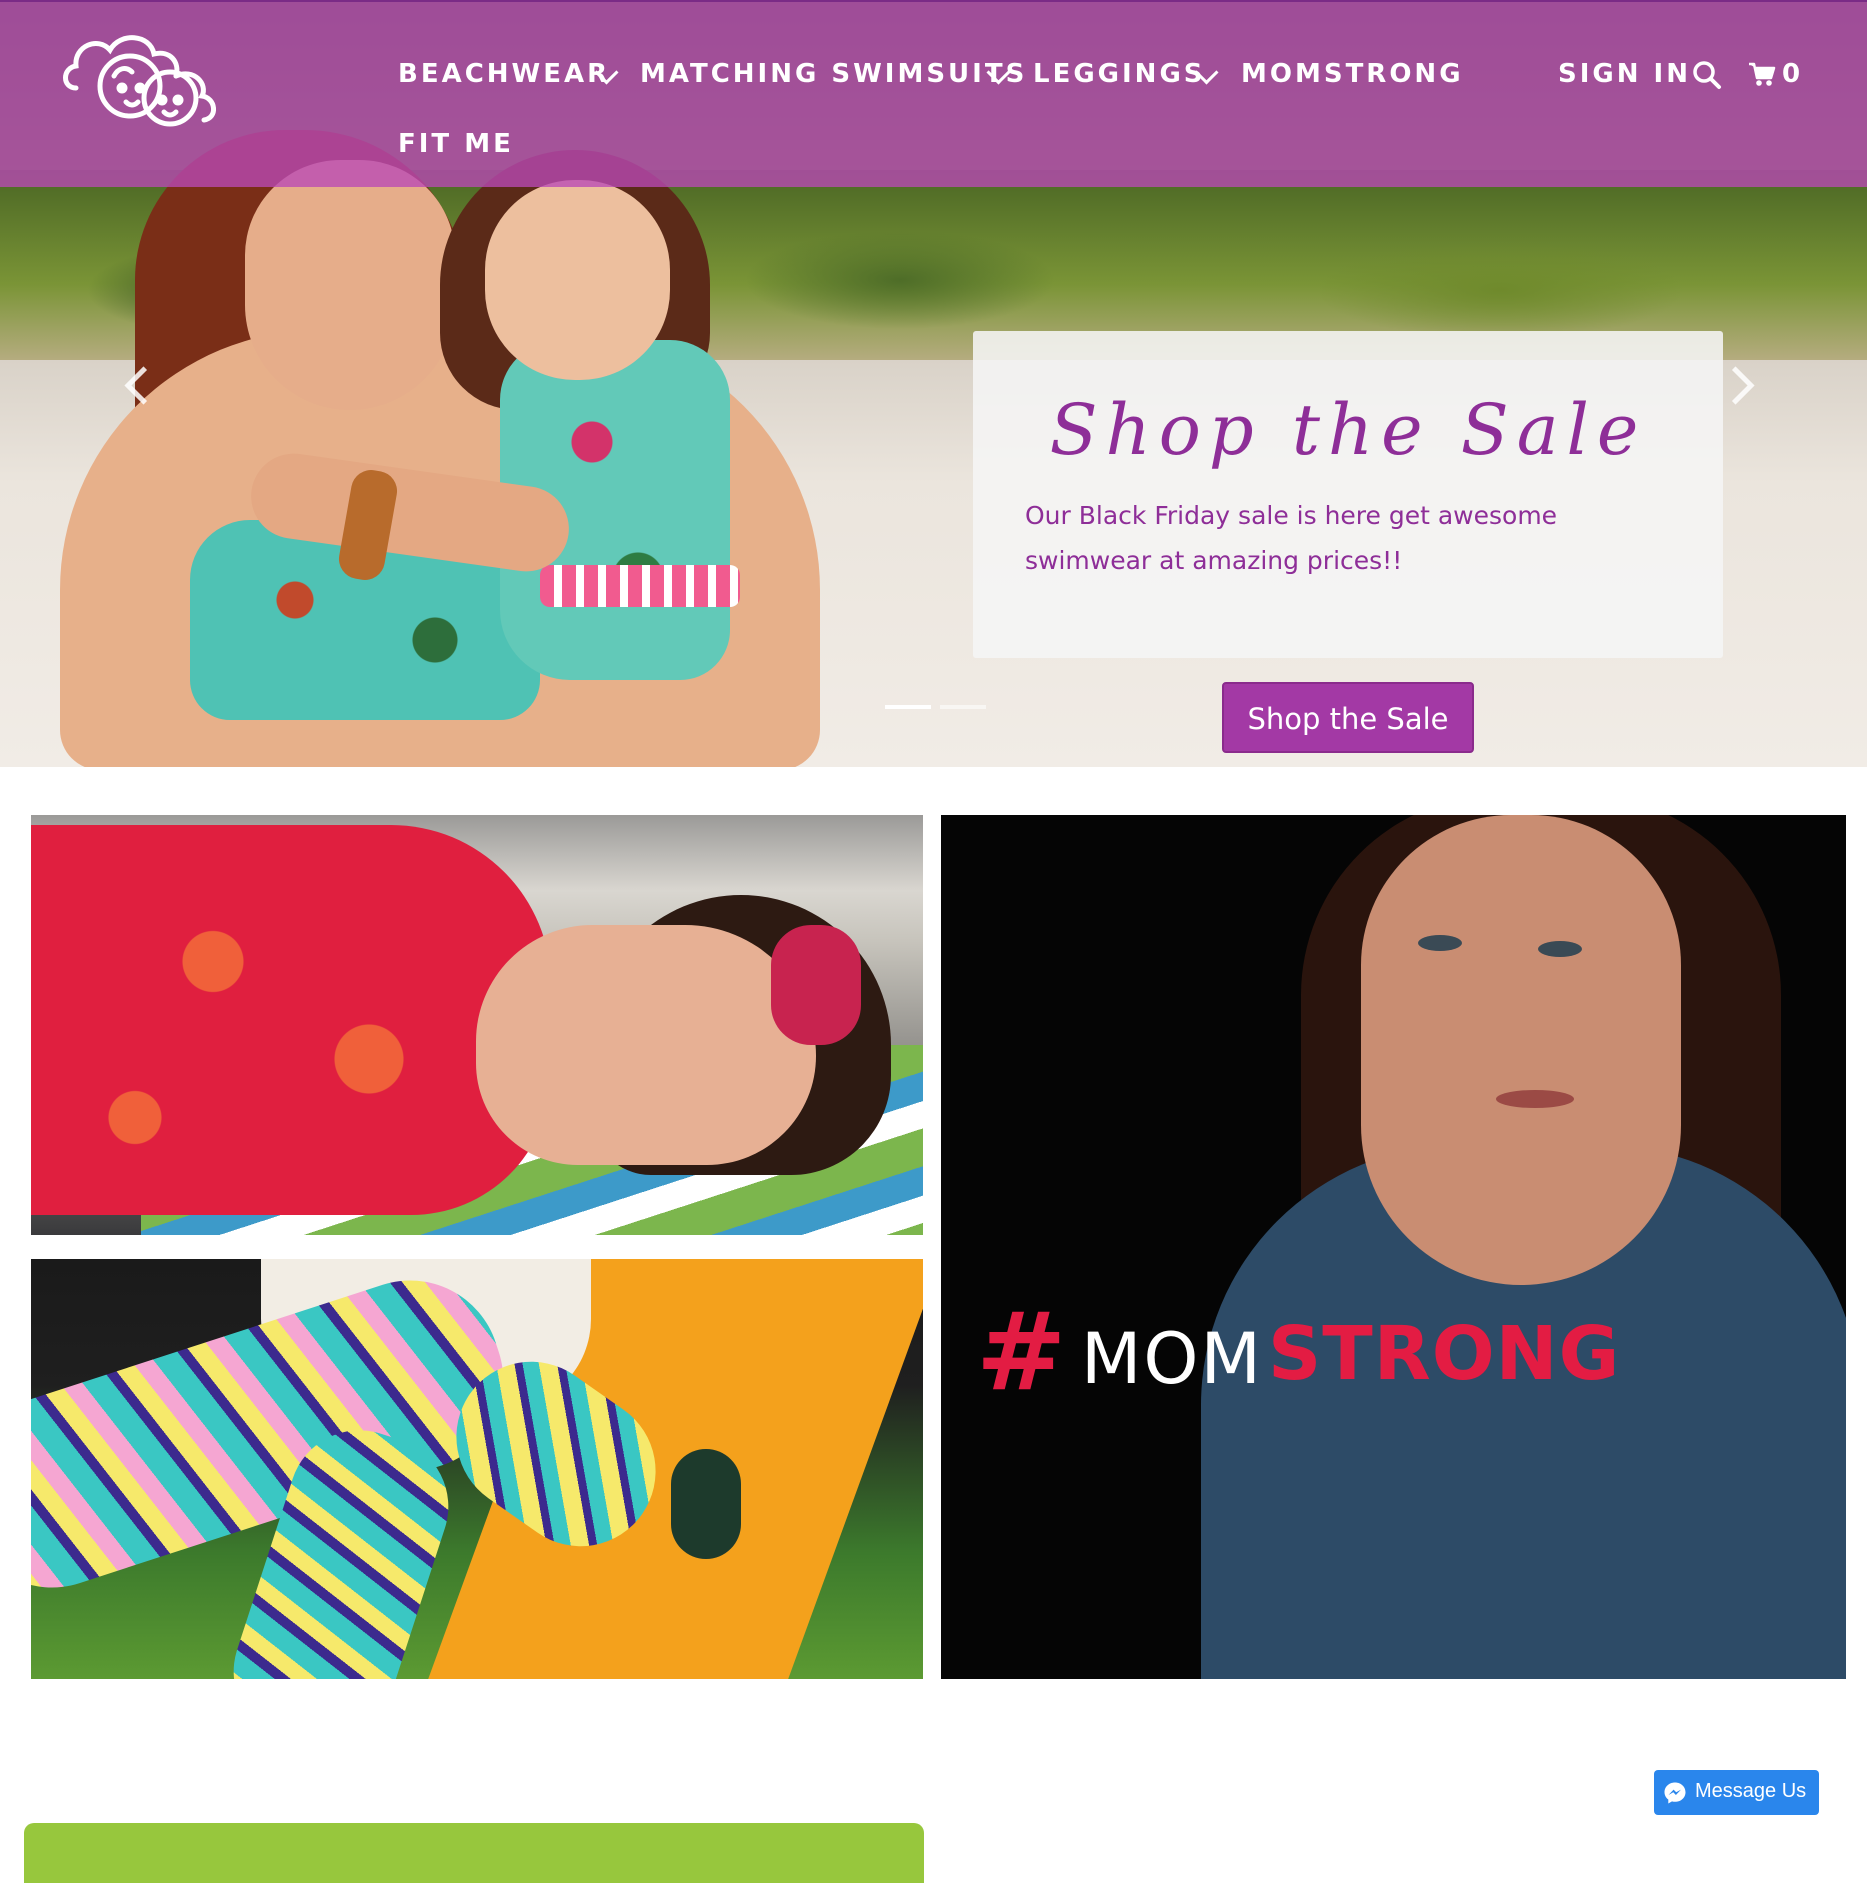 The height and width of the screenshot is (1883, 1867). I want to click on shop-the-sale-button: Shop the Sale, so click(1348, 717).